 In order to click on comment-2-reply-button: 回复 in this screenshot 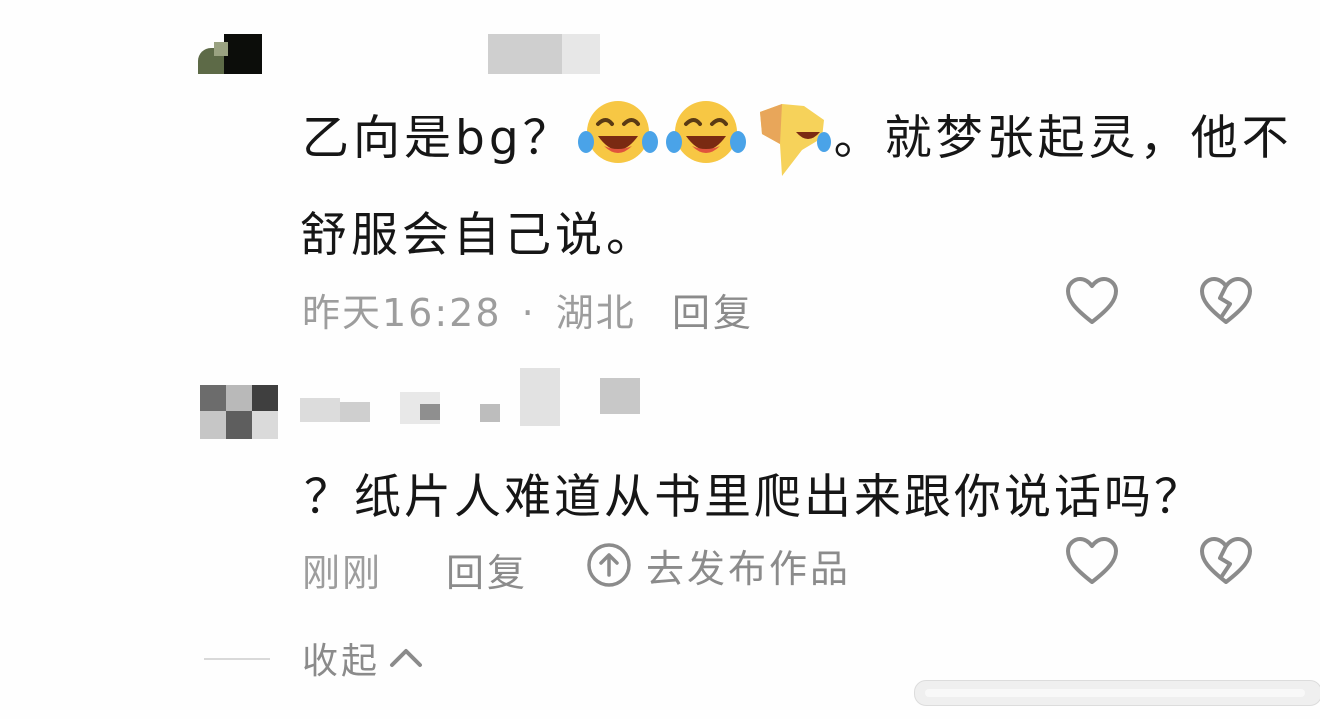, I will do `click(487, 569)`.